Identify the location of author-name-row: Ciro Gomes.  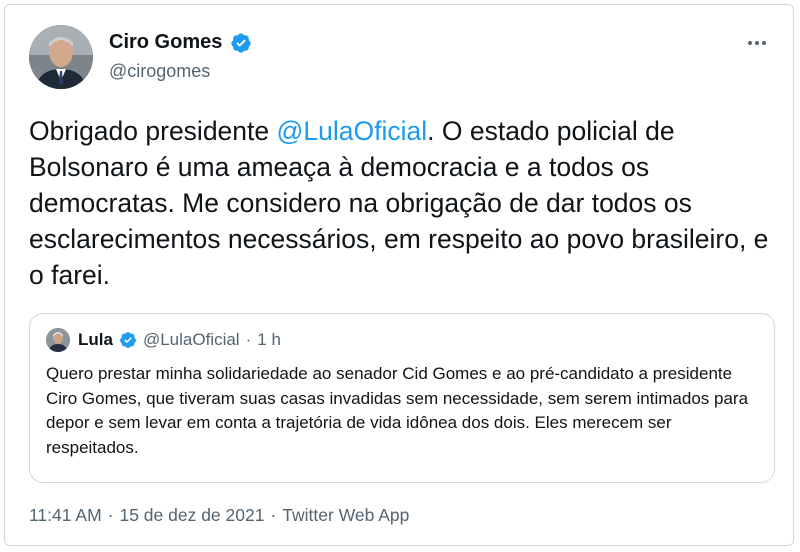
(180, 42).